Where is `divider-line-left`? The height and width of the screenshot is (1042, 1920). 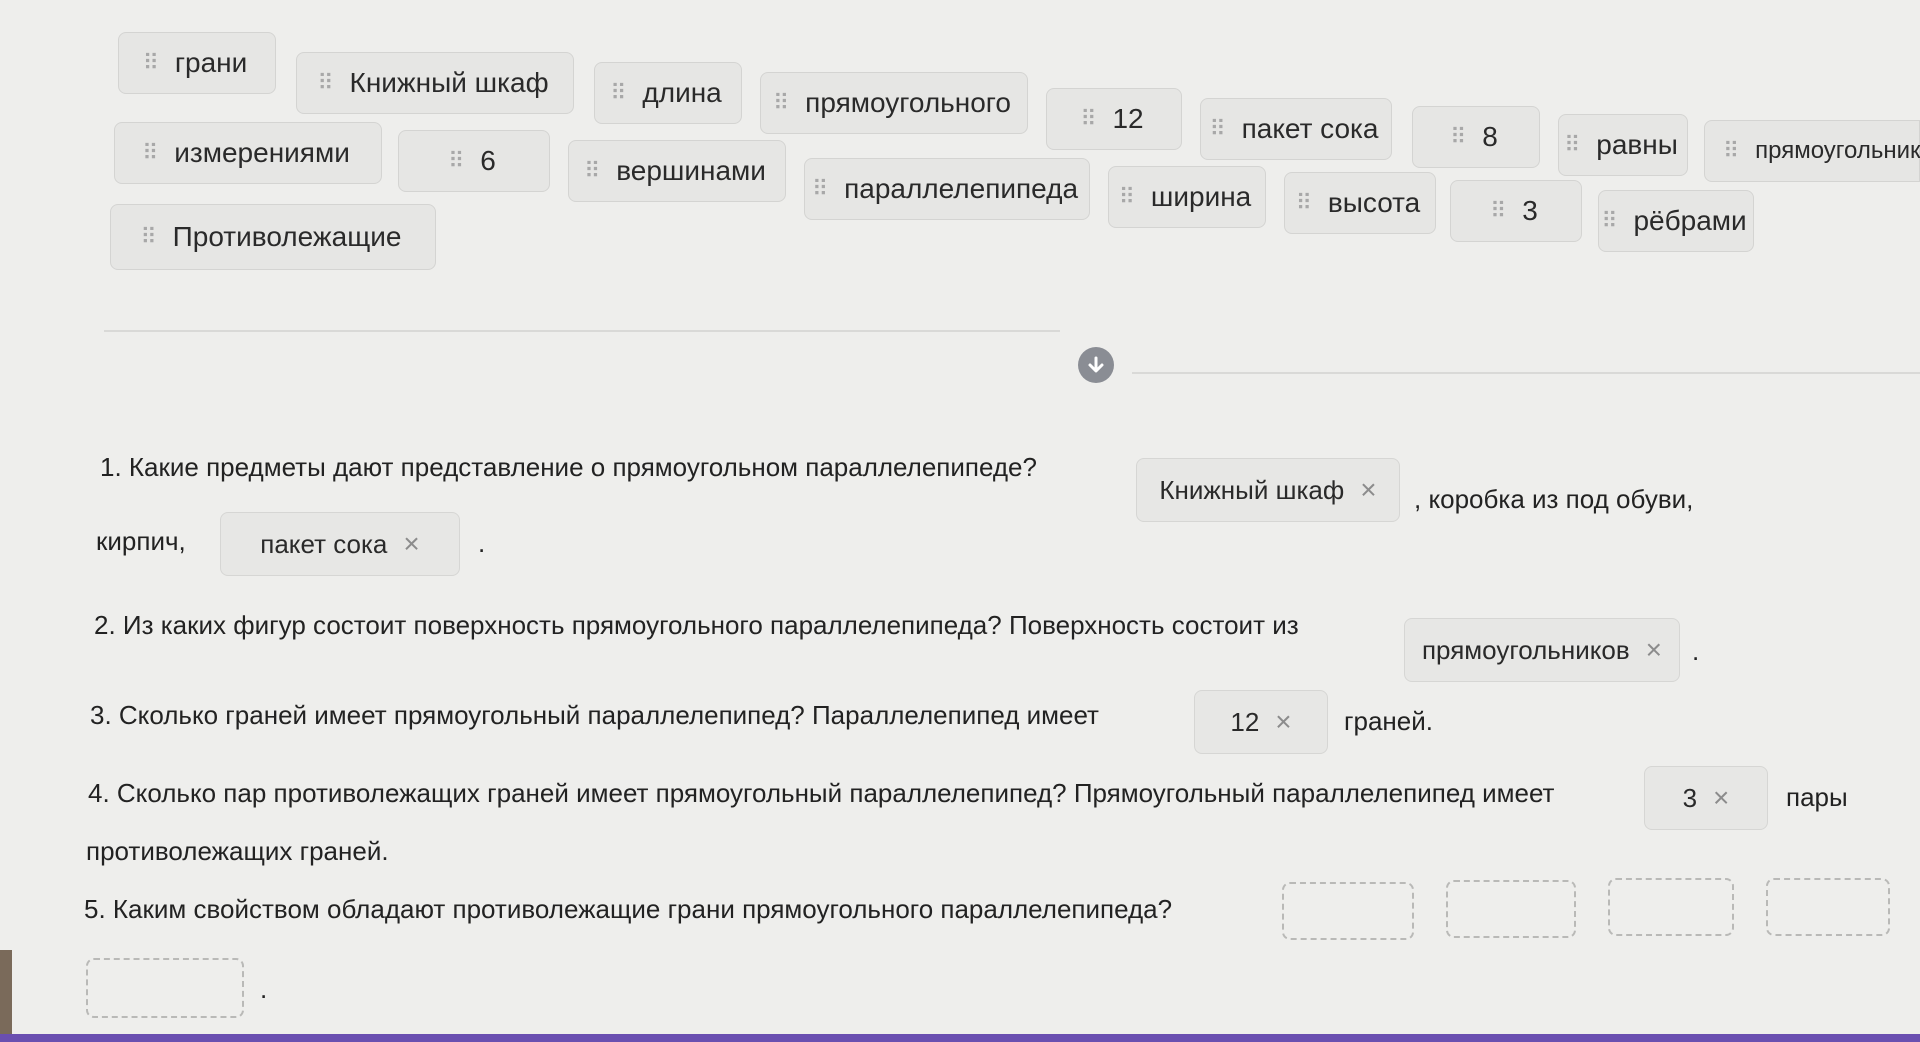 divider-line-left is located at coordinates (582, 331).